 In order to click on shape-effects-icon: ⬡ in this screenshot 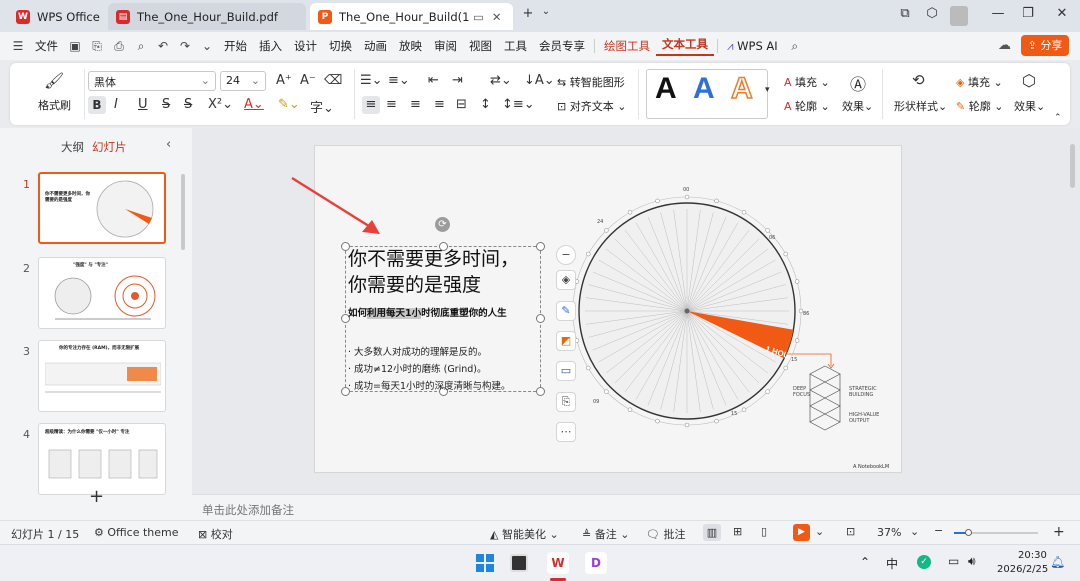, I will do `click(1029, 80)`.